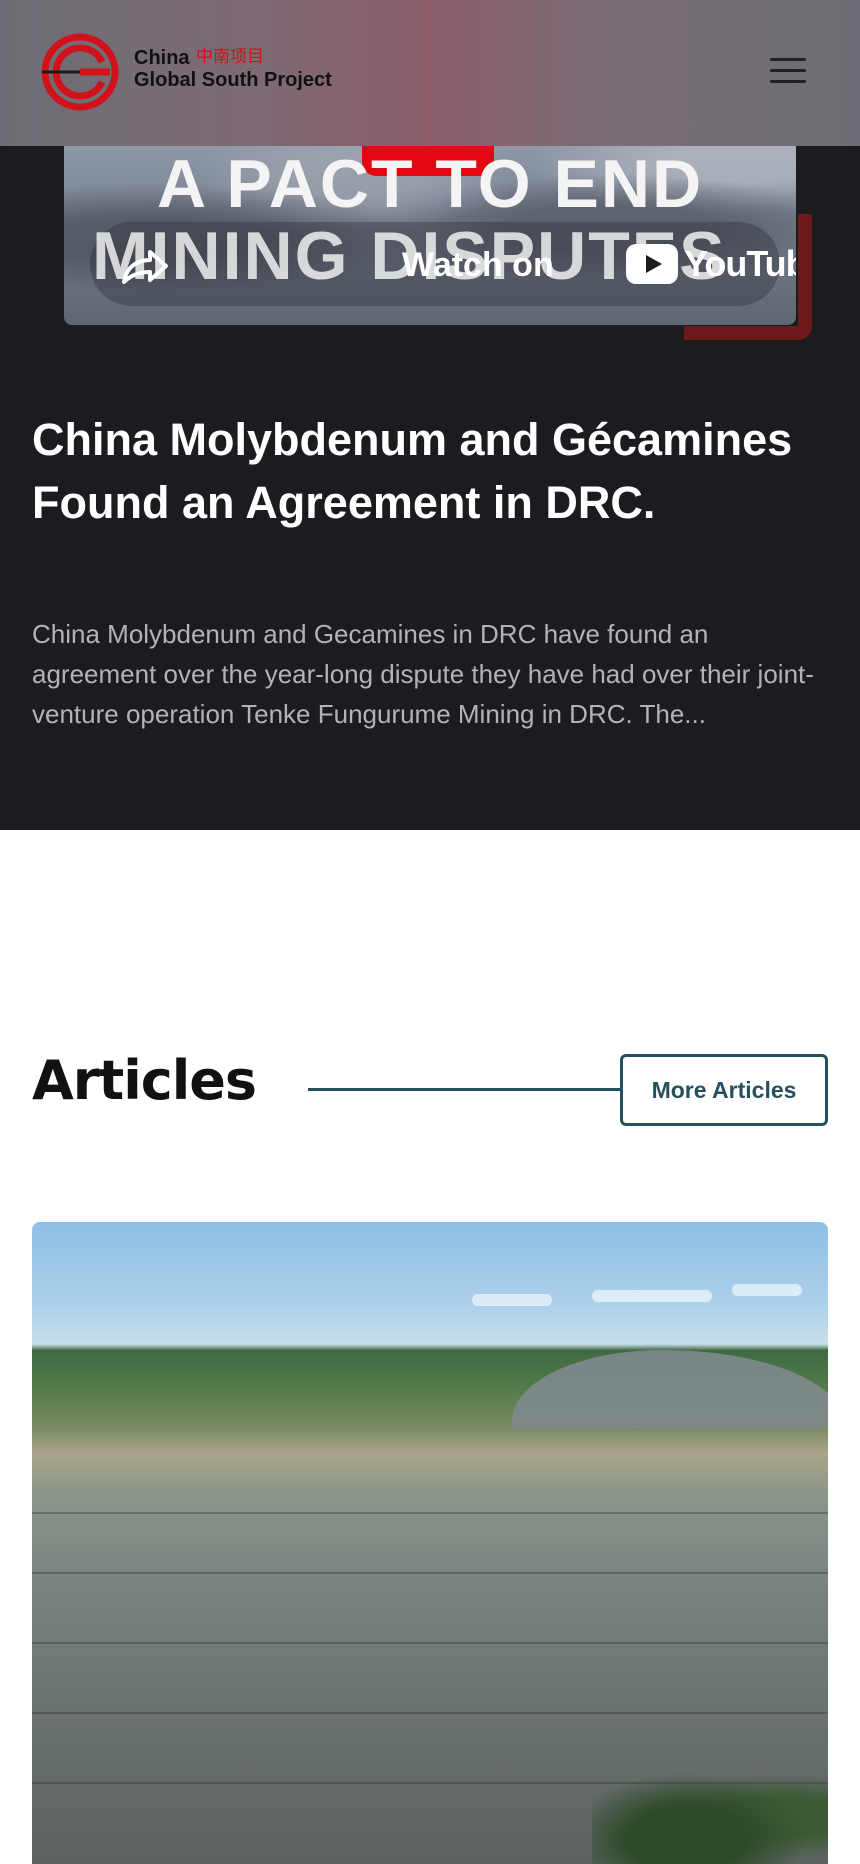  I want to click on articles-heading: Articles, so click(144, 1080).